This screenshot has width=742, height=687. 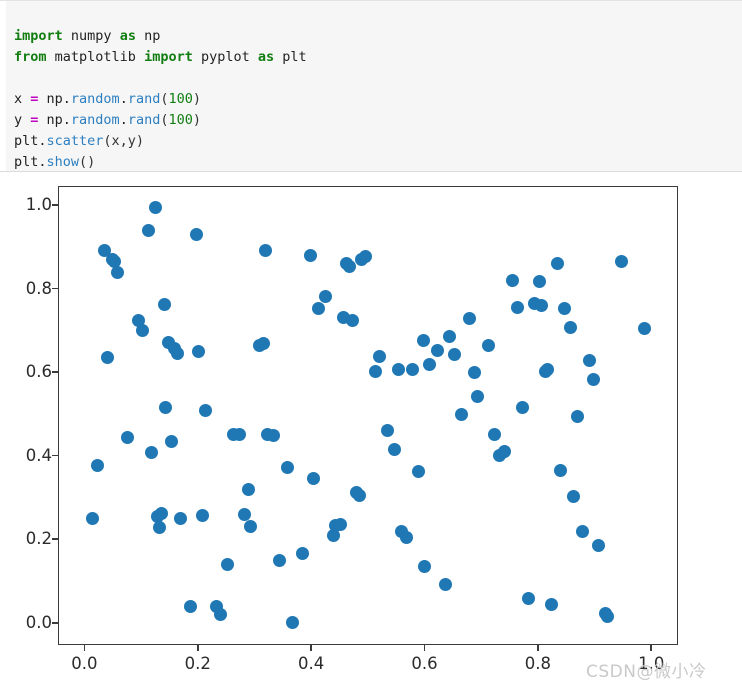 What do you see at coordinates (646, 672) in the screenshot?
I see `csdn-watermark: CSDN@微小冷` at bounding box center [646, 672].